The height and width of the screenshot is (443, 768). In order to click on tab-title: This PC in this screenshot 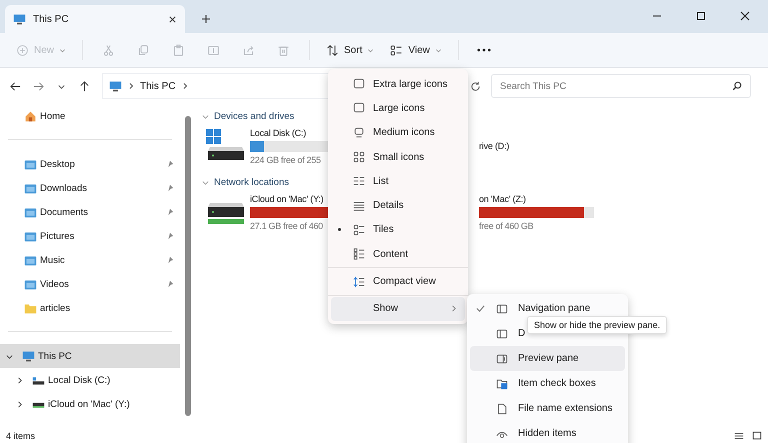, I will do `click(51, 19)`.